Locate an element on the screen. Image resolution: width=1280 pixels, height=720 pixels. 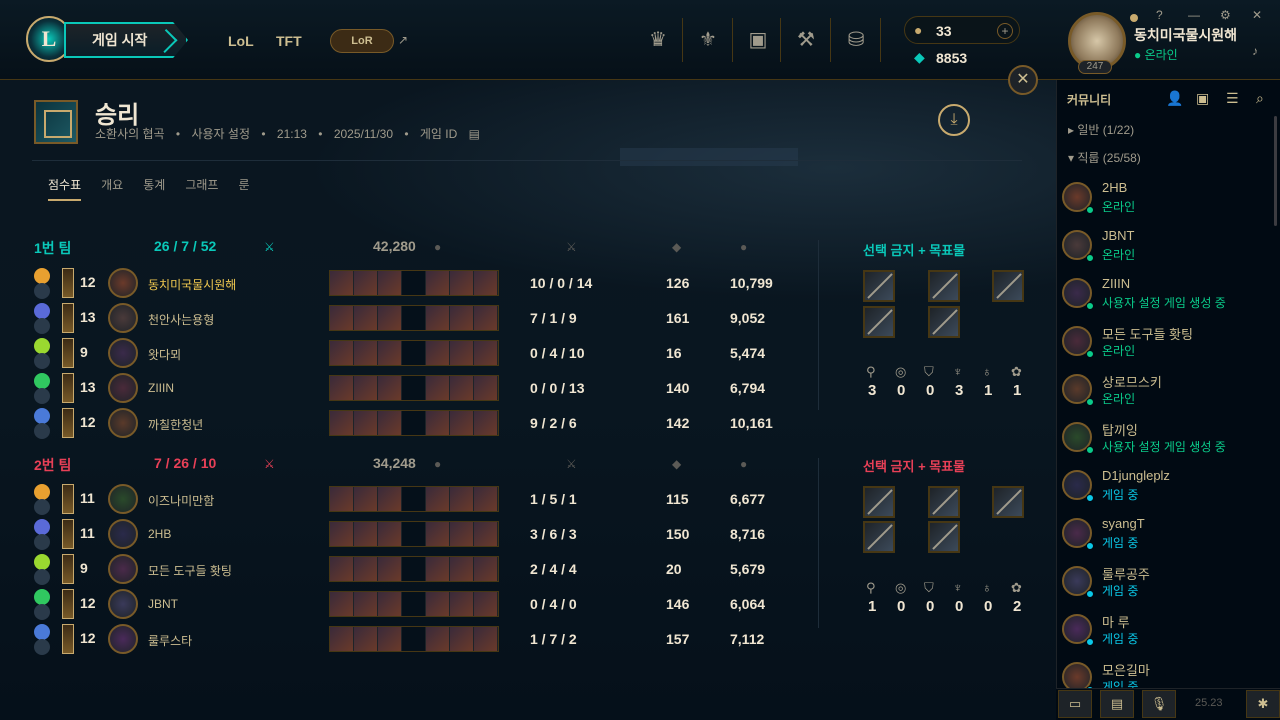
friend-item: D1jungleplz 게임 중 is located at coordinates (1162, 490).